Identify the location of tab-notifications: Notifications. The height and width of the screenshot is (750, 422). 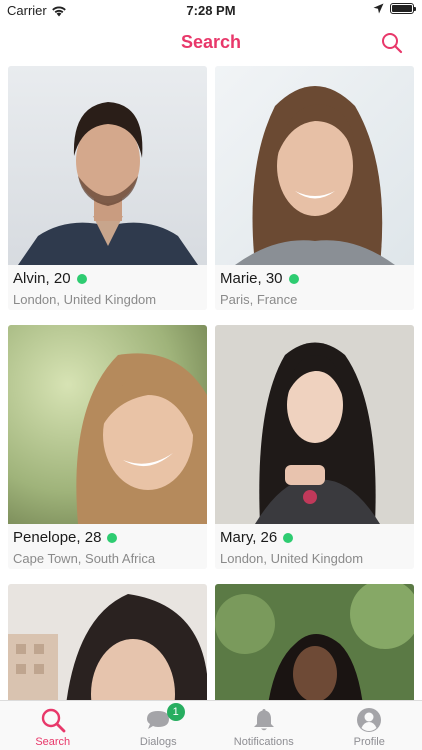
(264, 725).